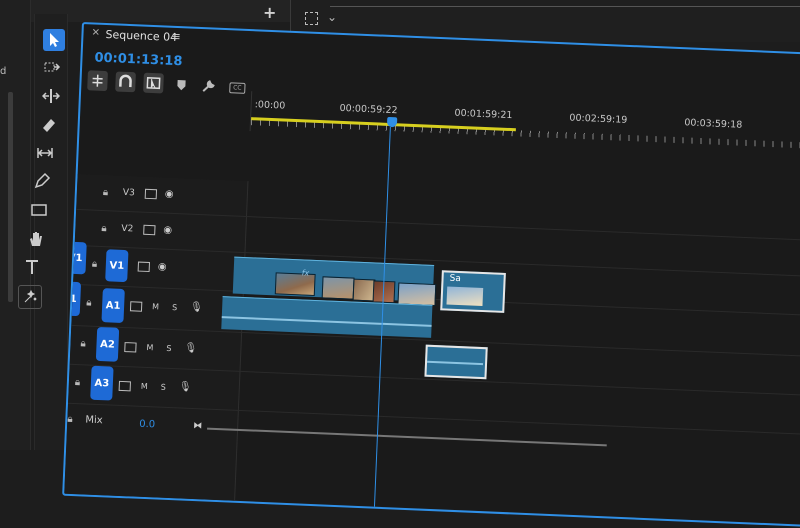 The width and height of the screenshot is (800, 528). What do you see at coordinates (95, 32) in the screenshot?
I see `close-icon: ✕` at bounding box center [95, 32].